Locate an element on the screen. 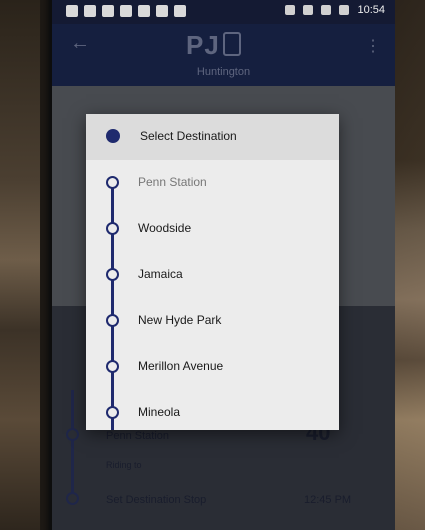 The height and width of the screenshot is (530, 425). background-shelf-left is located at coordinates (20, 265).